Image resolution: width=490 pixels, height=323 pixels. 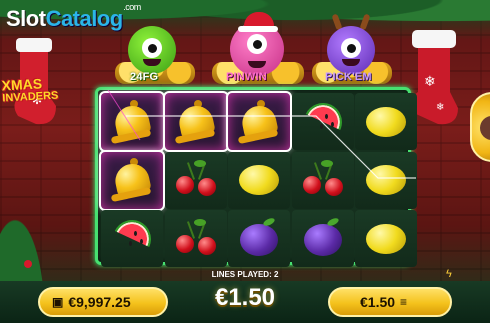 I want to click on logo-text-slot: Slot, so click(x=26, y=18).